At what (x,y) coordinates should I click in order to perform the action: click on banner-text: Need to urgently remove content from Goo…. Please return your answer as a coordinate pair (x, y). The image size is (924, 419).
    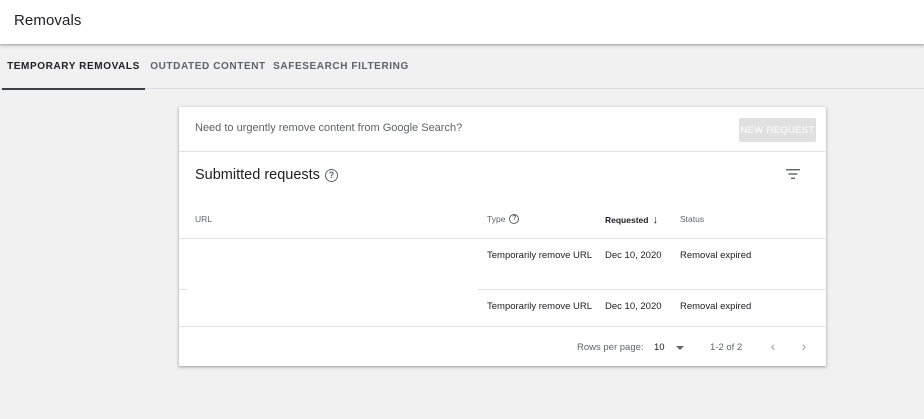
    Looking at the image, I should click on (329, 128).